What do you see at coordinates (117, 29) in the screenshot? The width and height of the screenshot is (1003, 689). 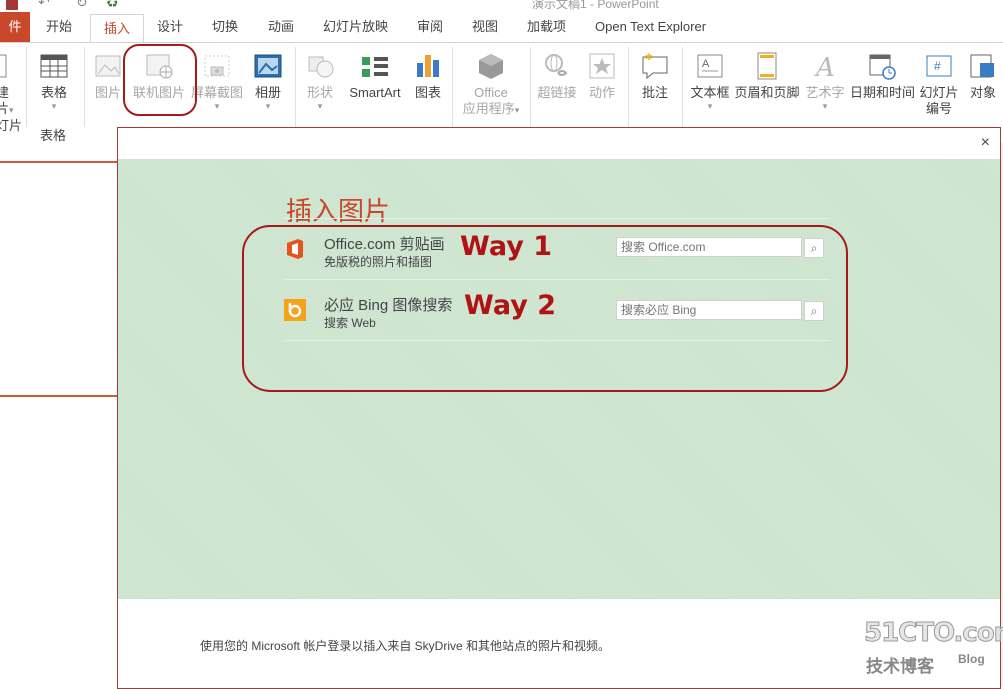 I see `tab-insert: 插入` at bounding box center [117, 29].